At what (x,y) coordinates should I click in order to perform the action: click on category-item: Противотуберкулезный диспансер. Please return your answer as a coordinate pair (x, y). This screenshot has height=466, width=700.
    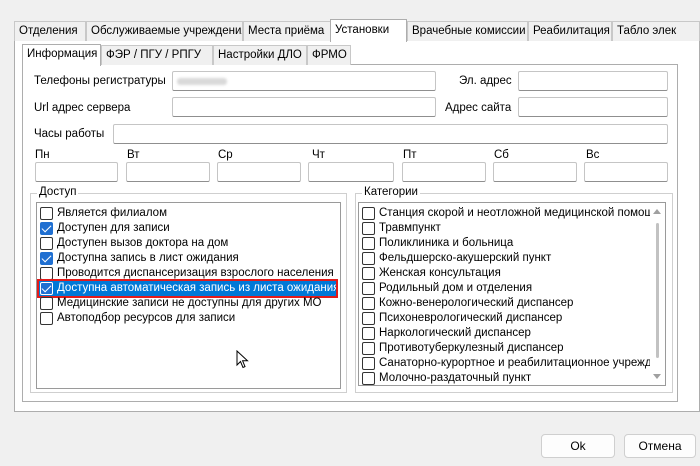
    Looking at the image, I should click on (462, 348).